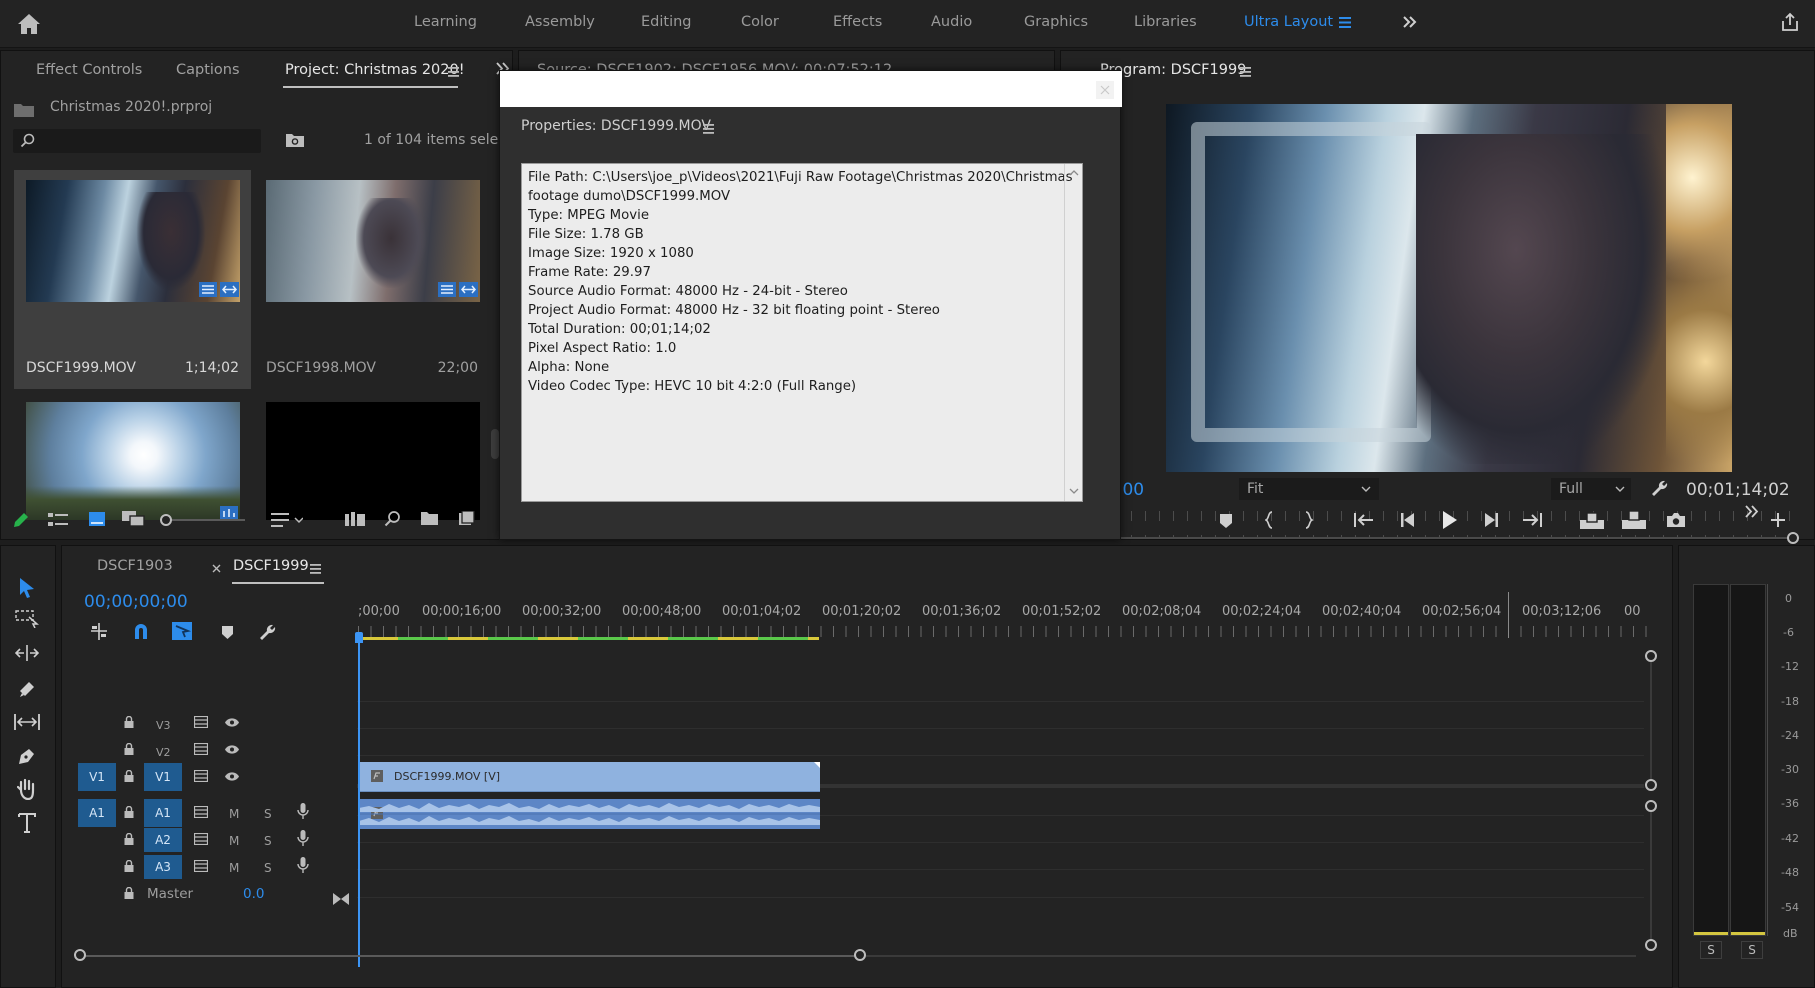 Image resolution: width=1815 pixels, height=988 pixels. What do you see at coordinates (315, 569) in the screenshot?
I see `timeline-menu-icon` at bounding box center [315, 569].